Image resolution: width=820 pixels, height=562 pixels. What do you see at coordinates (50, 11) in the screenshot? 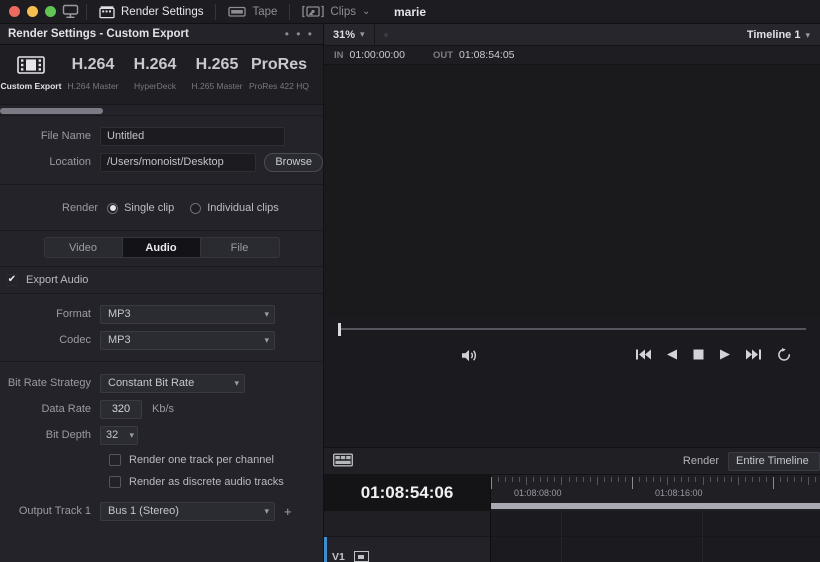
I see `maximize-window-button` at bounding box center [50, 11].